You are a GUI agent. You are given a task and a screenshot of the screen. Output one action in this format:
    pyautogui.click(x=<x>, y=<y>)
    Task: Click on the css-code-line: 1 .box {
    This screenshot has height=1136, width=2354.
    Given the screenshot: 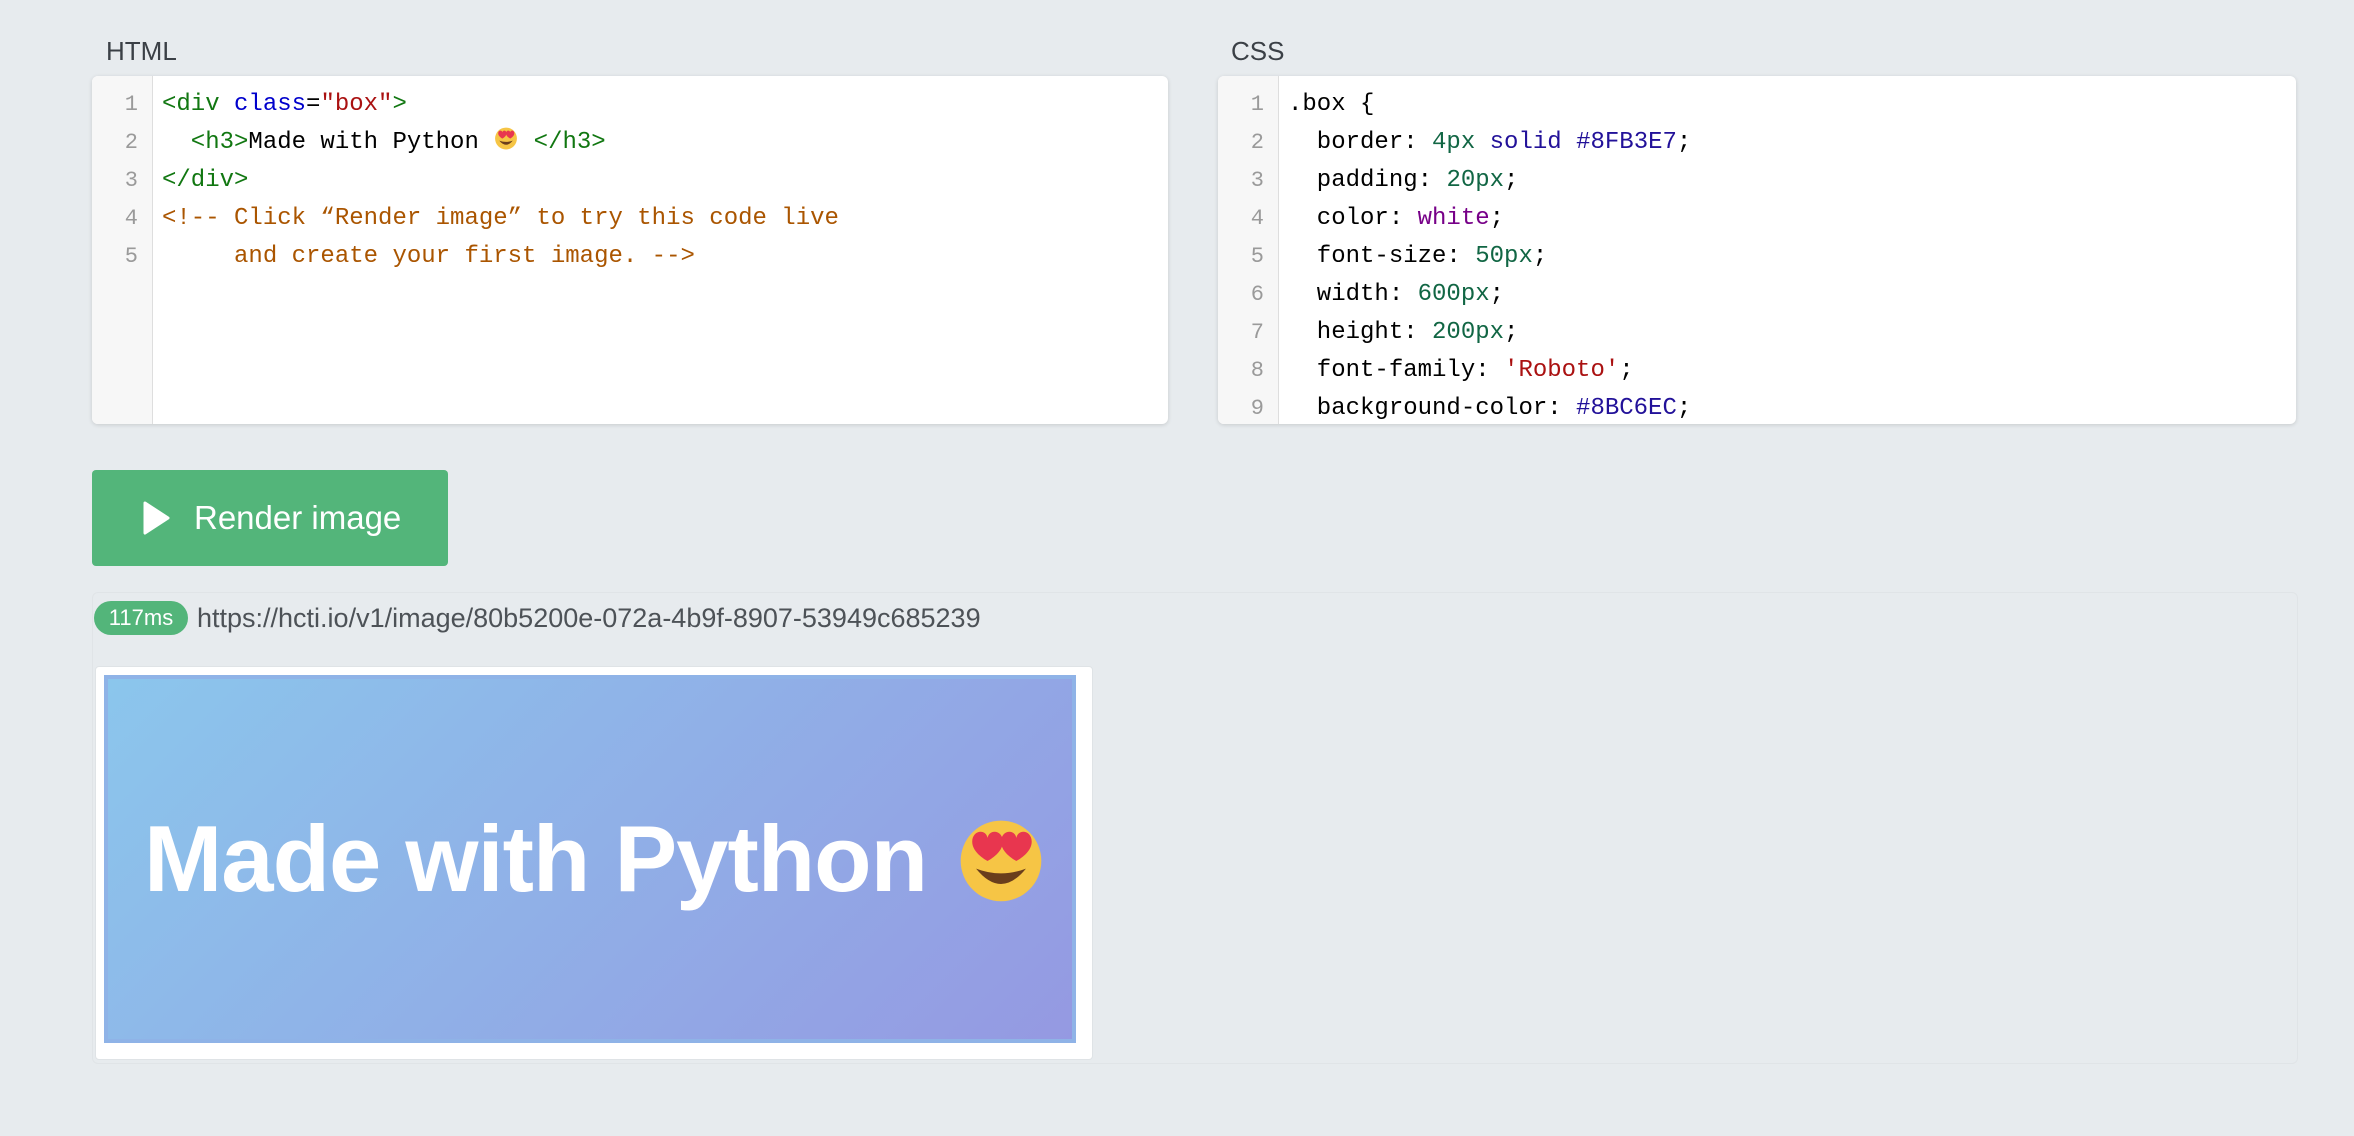 What is the action you would take?
    pyautogui.click(x=1757, y=105)
    